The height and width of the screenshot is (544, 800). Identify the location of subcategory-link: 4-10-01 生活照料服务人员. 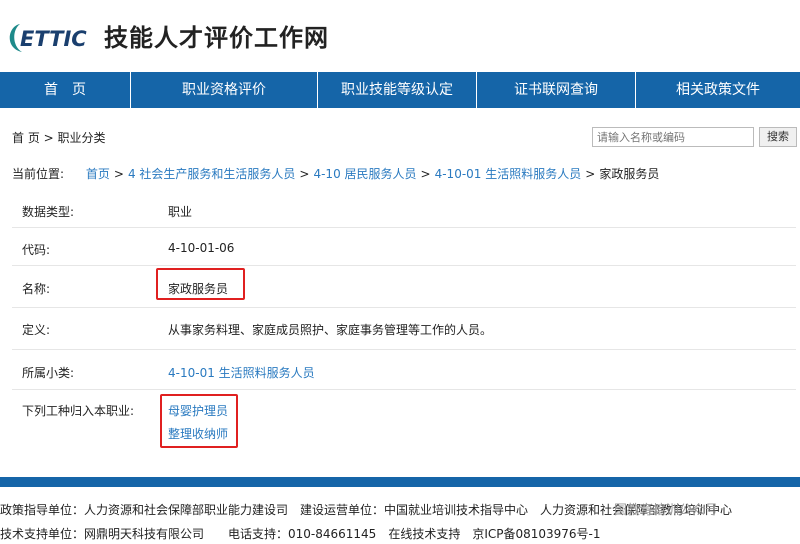
(241, 372).